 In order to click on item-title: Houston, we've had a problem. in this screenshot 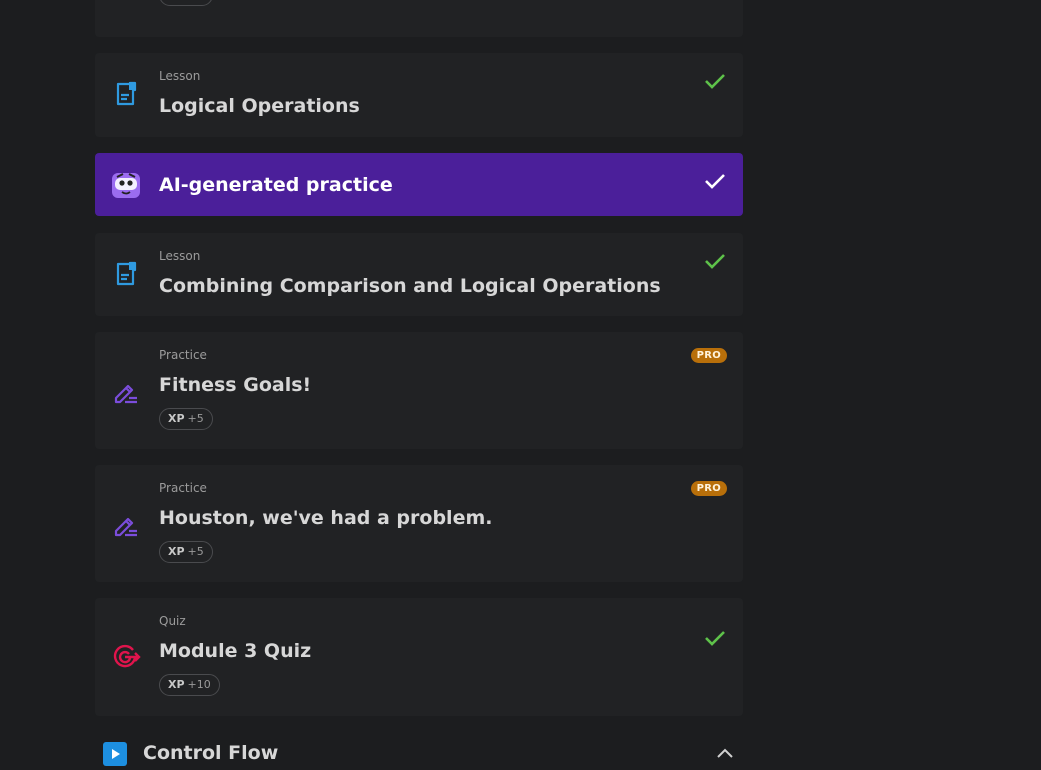, I will do `click(326, 518)`.